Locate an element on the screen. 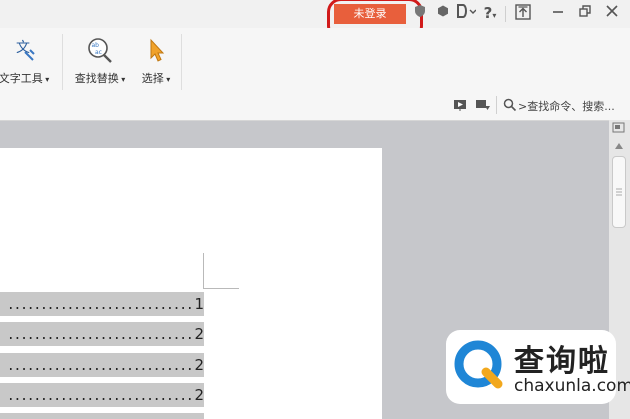 The height and width of the screenshot is (419, 630). minimize-icon is located at coordinates (558, 13).